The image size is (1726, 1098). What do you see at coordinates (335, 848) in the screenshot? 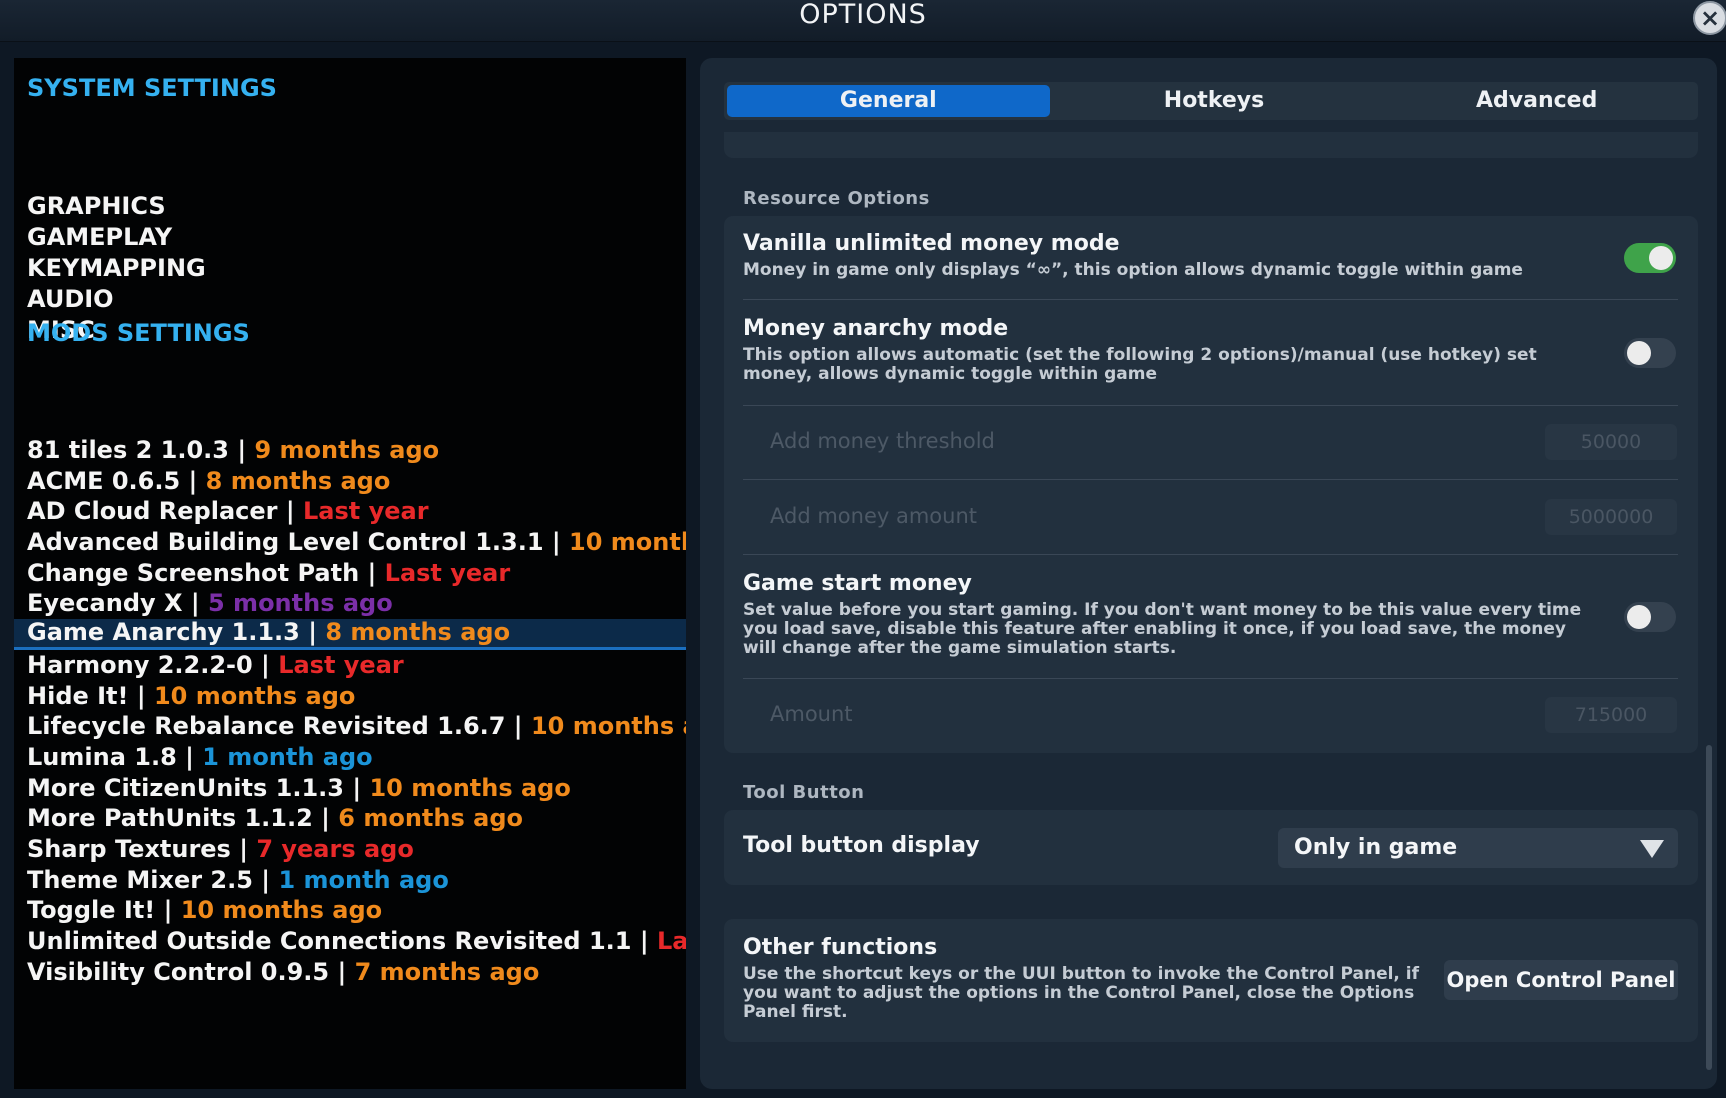
I see `mod-update-age: 7 years ago` at bounding box center [335, 848].